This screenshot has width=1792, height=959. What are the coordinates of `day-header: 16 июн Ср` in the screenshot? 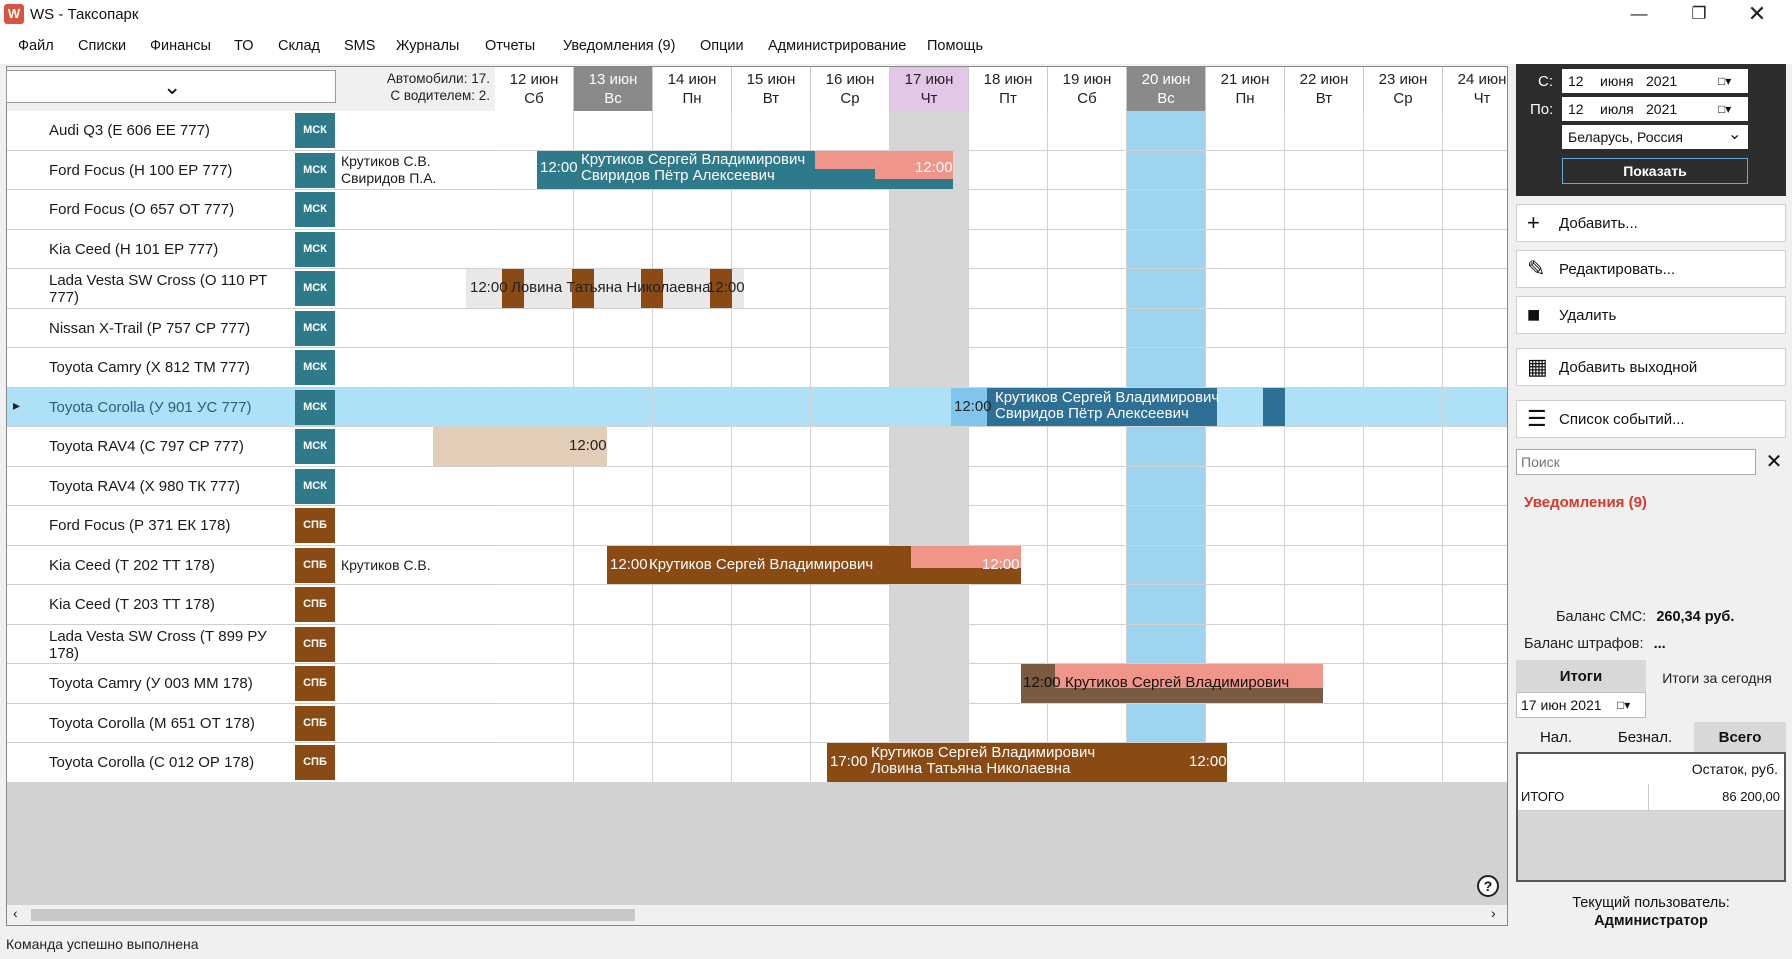 It's located at (850, 89).